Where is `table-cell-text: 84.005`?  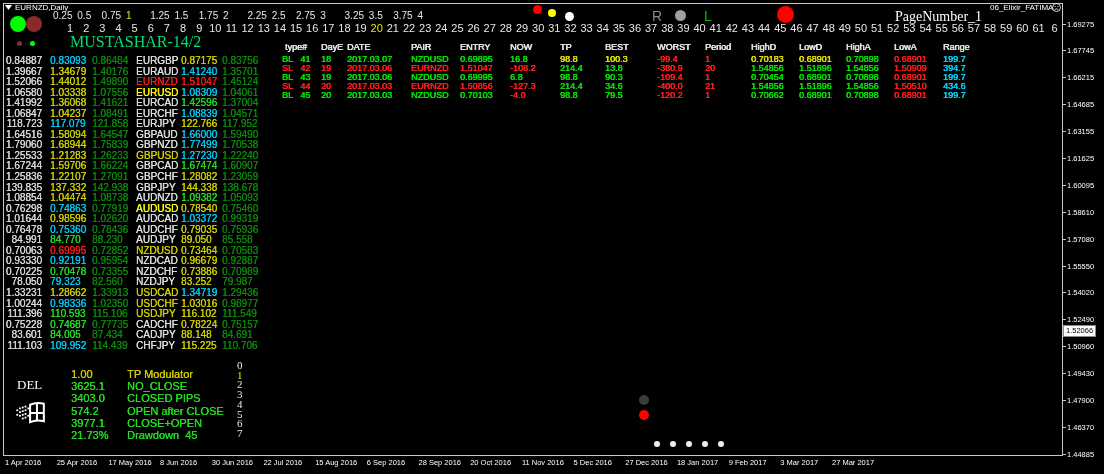 table-cell-text: 84.005 is located at coordinates (65, 335).